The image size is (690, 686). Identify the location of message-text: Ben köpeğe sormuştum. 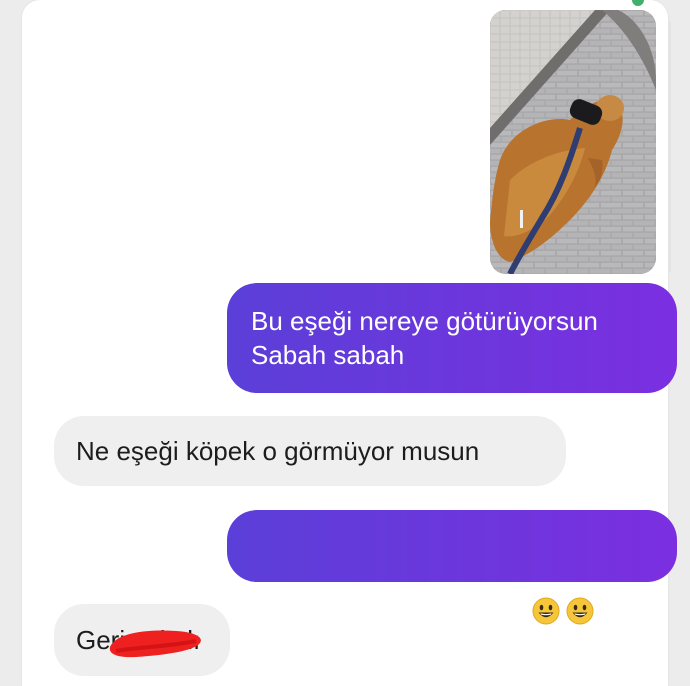
(388, 612).